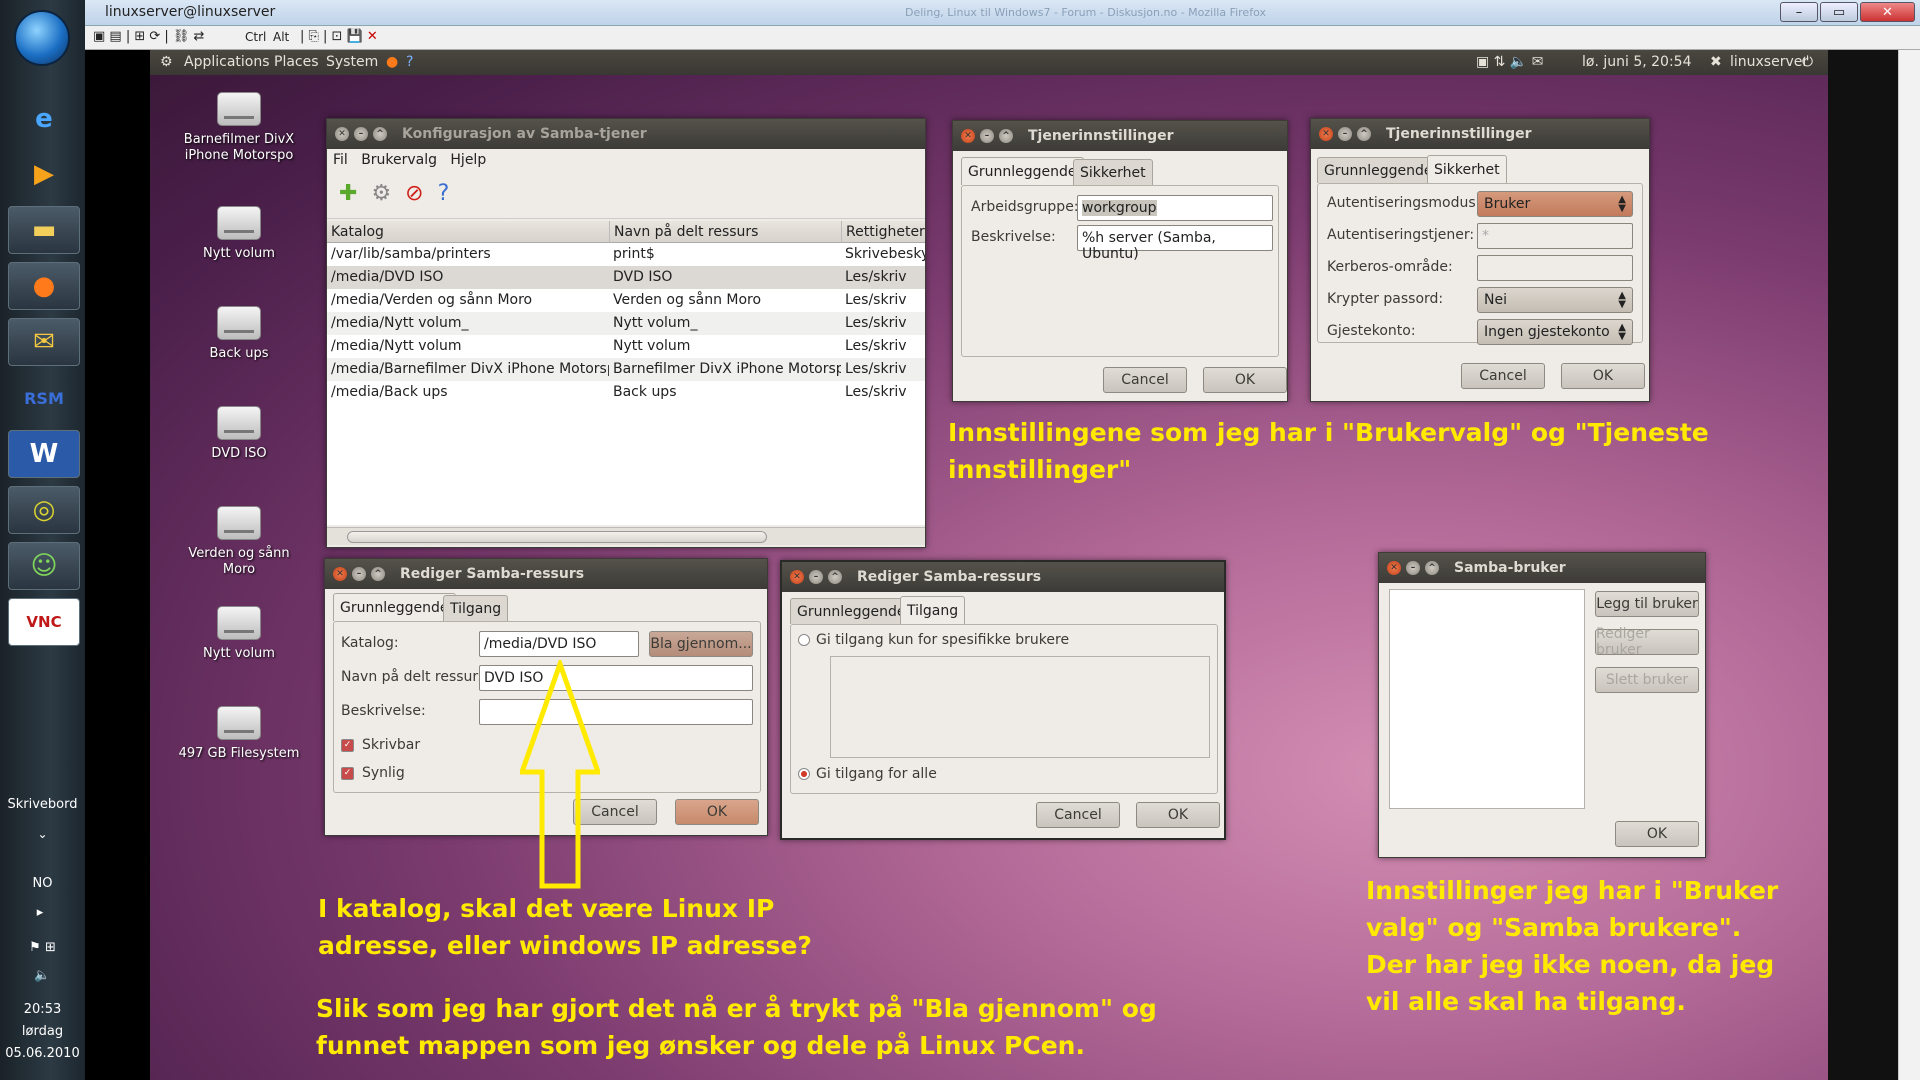 The image size is (1920, 1080). Describe the element at coordinates (44, 286) in the screenshot. I see `firefox-icon: ●` at that location.